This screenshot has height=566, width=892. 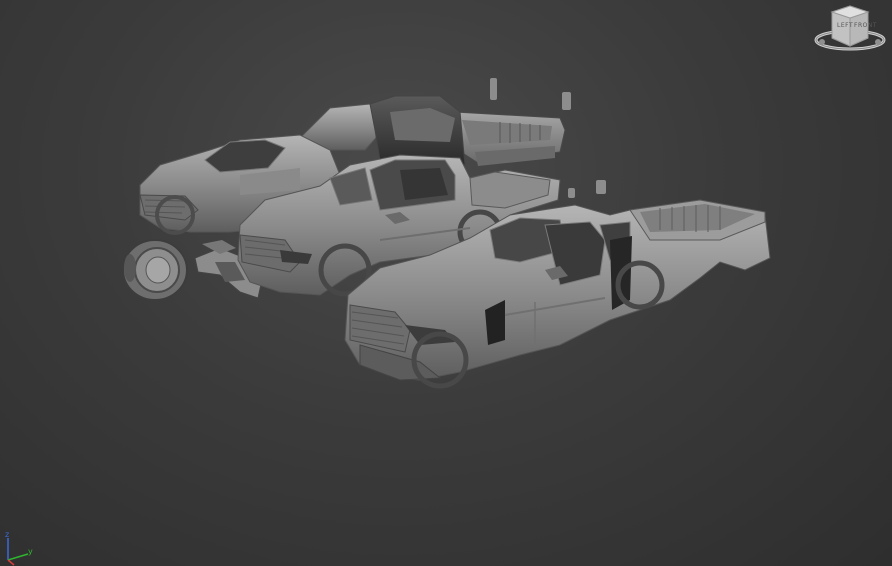 I want to click on wheel-part, so click(x=155, y=270).